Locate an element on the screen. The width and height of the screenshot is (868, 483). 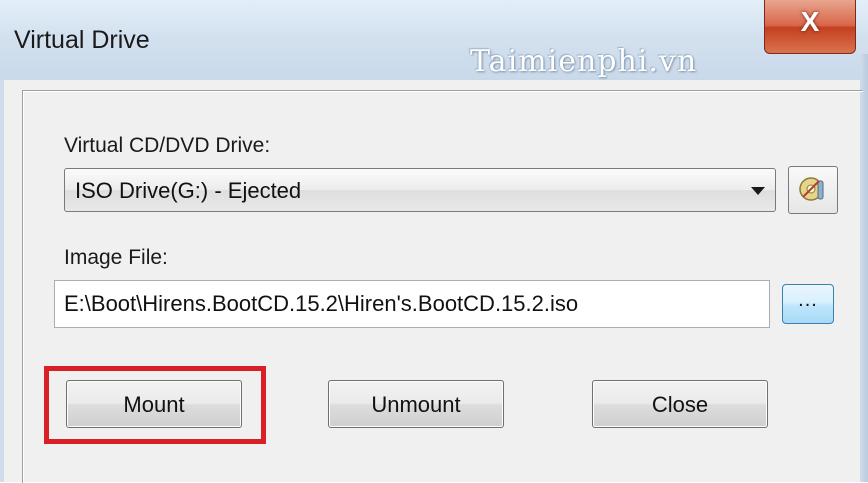
drive-options-button is located at coordinates (813, 190).